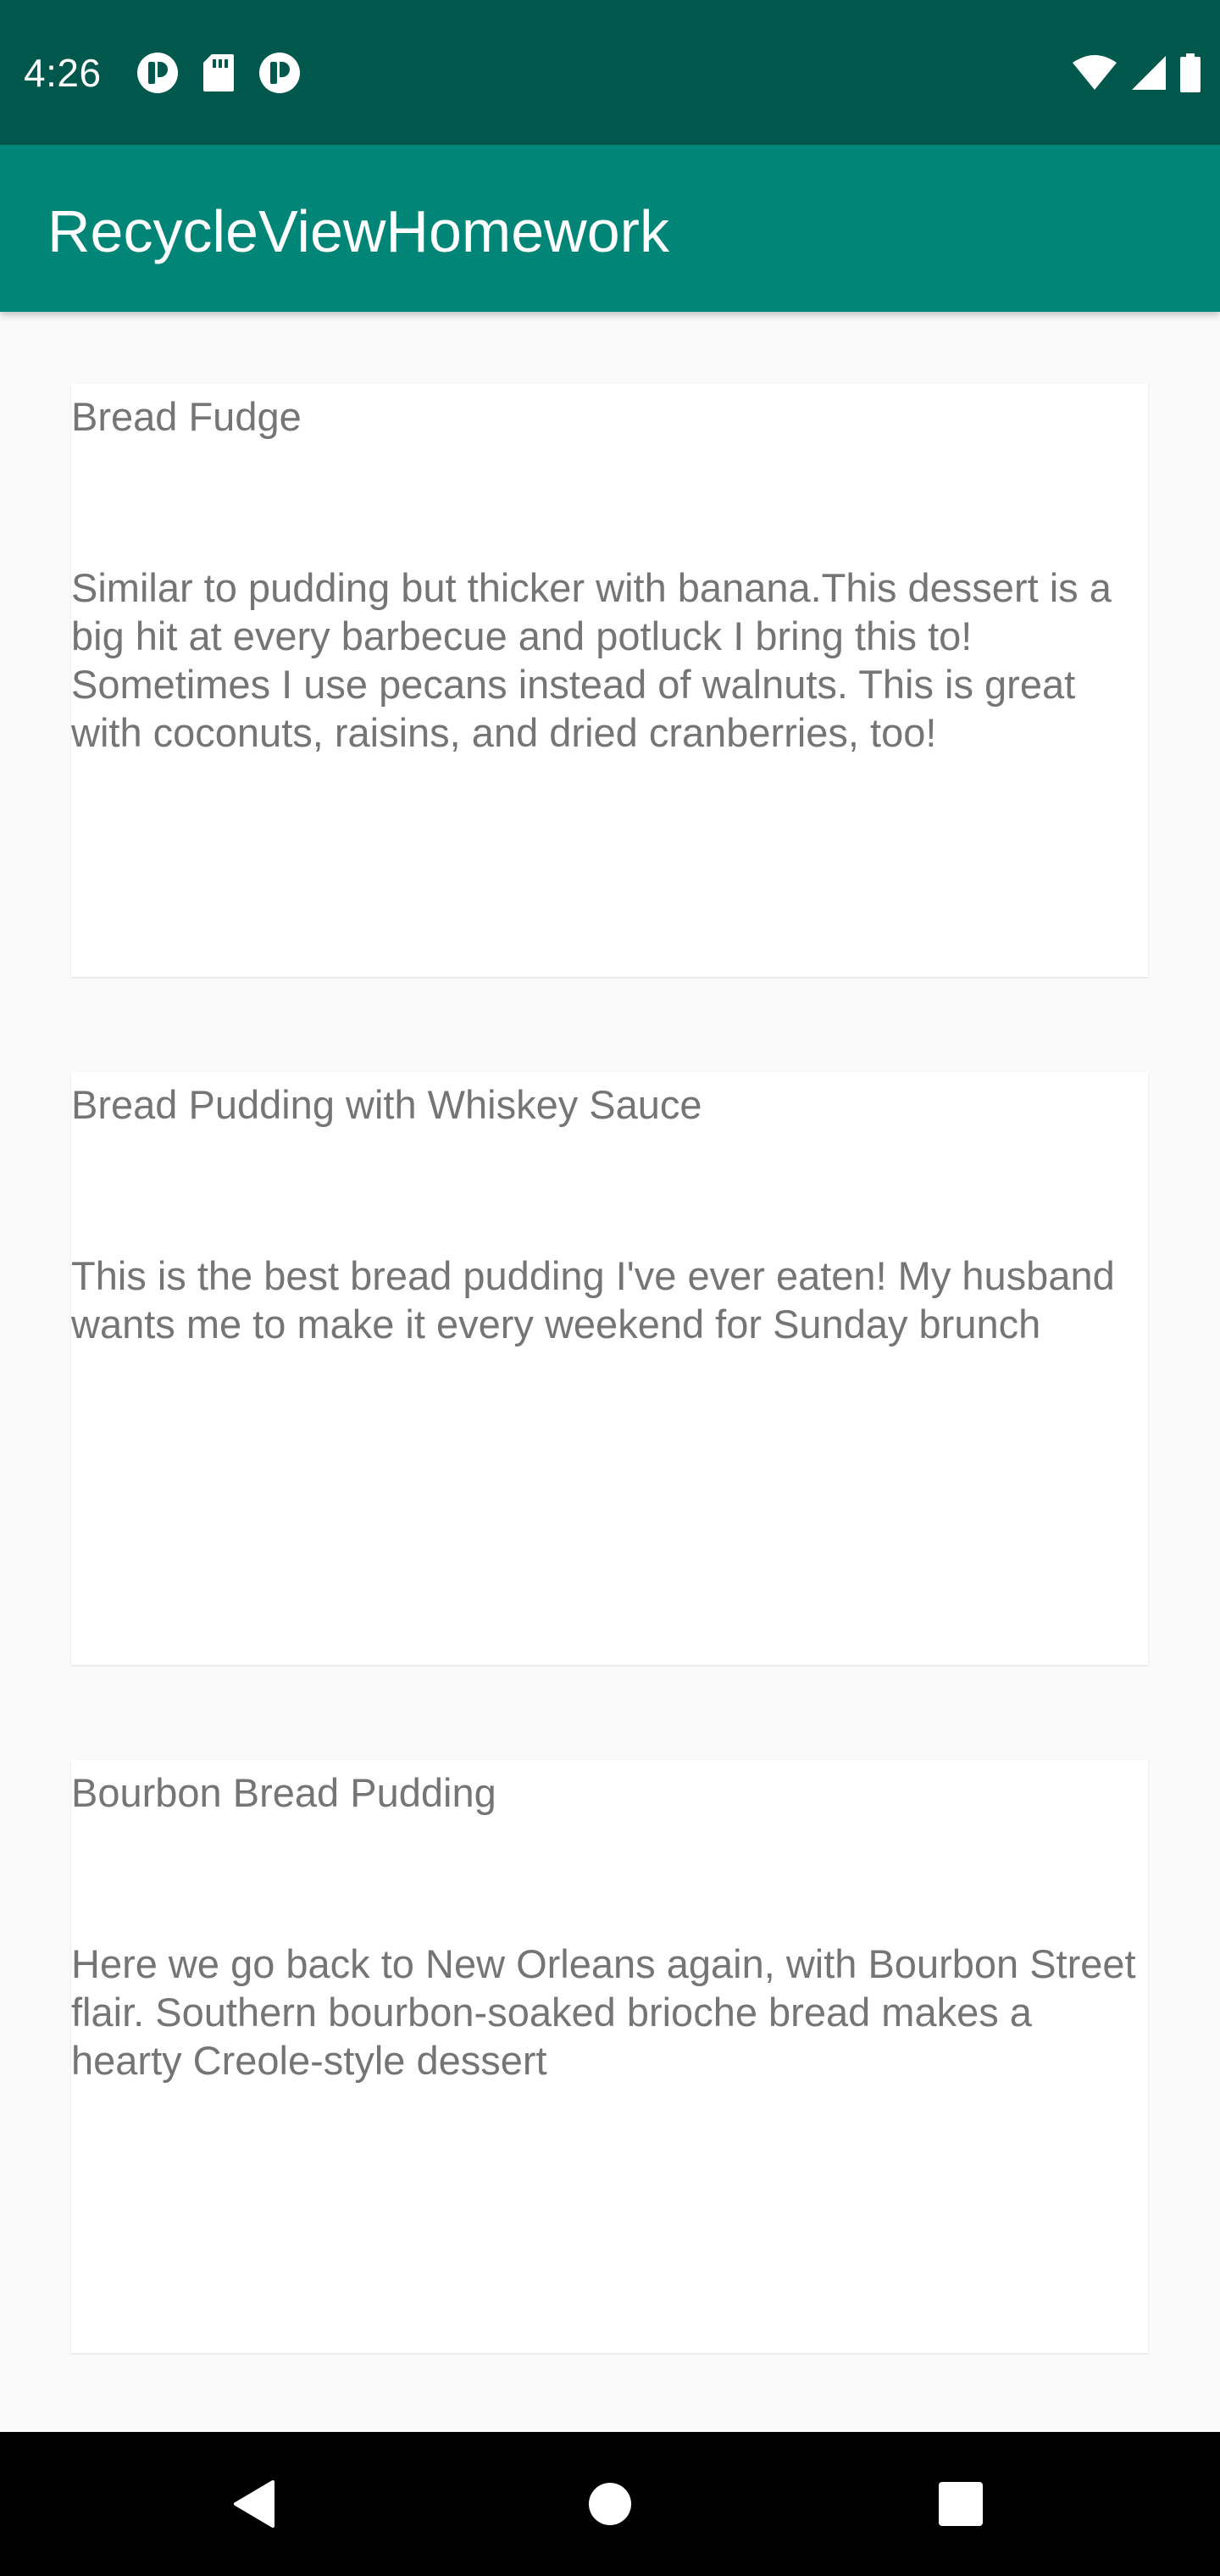 The width and height of the screenshot is (1220, 2576). I want to click on home-icon, so click(610, 2504).